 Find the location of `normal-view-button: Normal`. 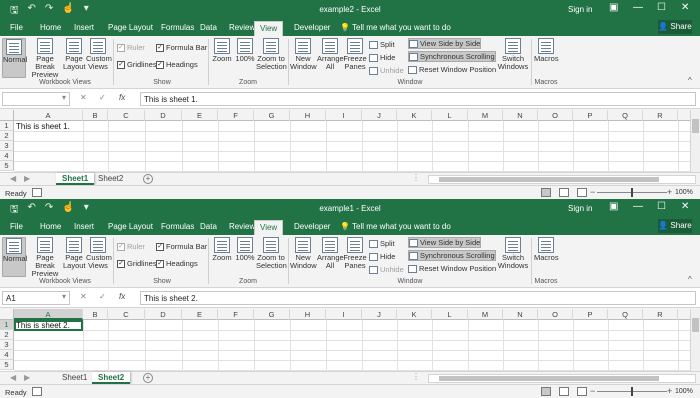

normal-view-button: Normal is located at coordinates (14, 58).